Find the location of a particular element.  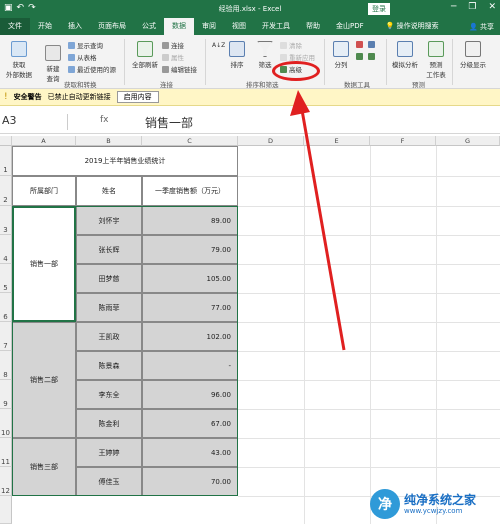

arrow-head is located at coordinates (300, 103).